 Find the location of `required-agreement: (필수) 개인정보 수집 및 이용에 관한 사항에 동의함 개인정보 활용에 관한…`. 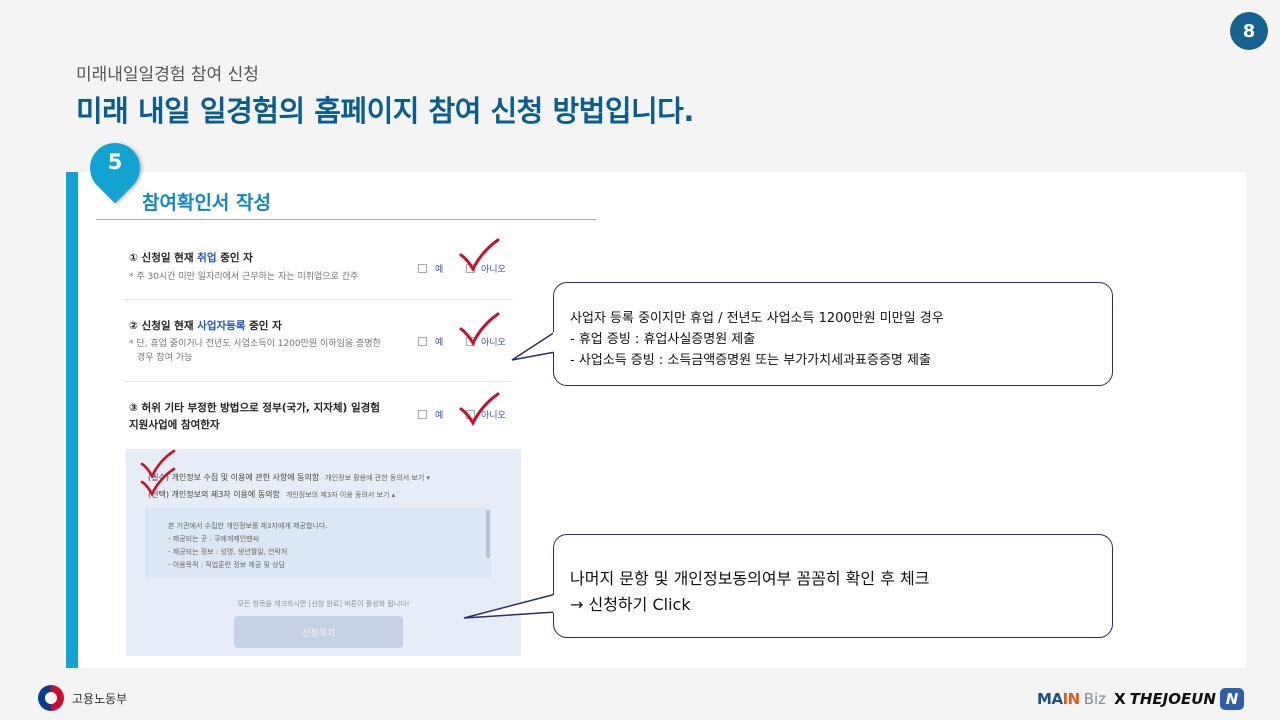

required-agreement: (필수) 개인정보 수집 및 이용에 관한 사항에 동의함 개인정보 활용에 관한… is located at coordinates (289, 477).